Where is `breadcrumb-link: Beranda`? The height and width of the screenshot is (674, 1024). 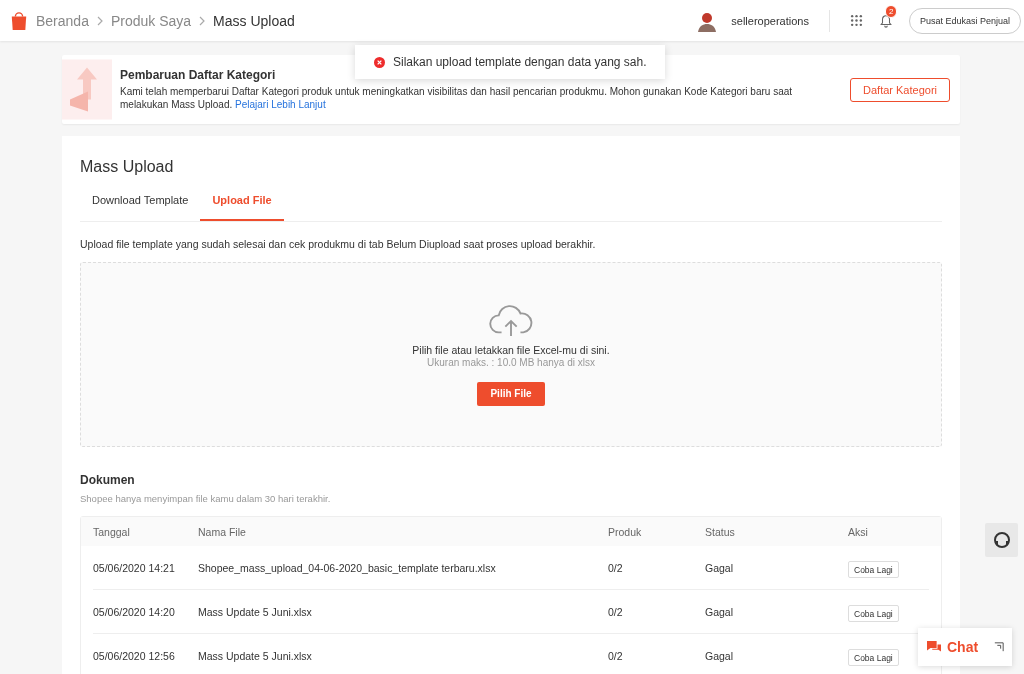 breadcrumb-link: Beranda is located at coordinates (62, 20).